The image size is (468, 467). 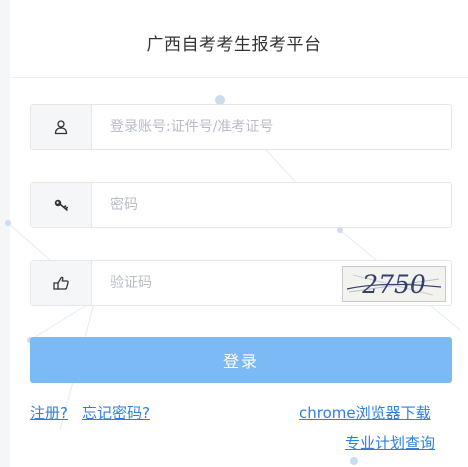 I want to click on password-input, so click(x=271, y=205).